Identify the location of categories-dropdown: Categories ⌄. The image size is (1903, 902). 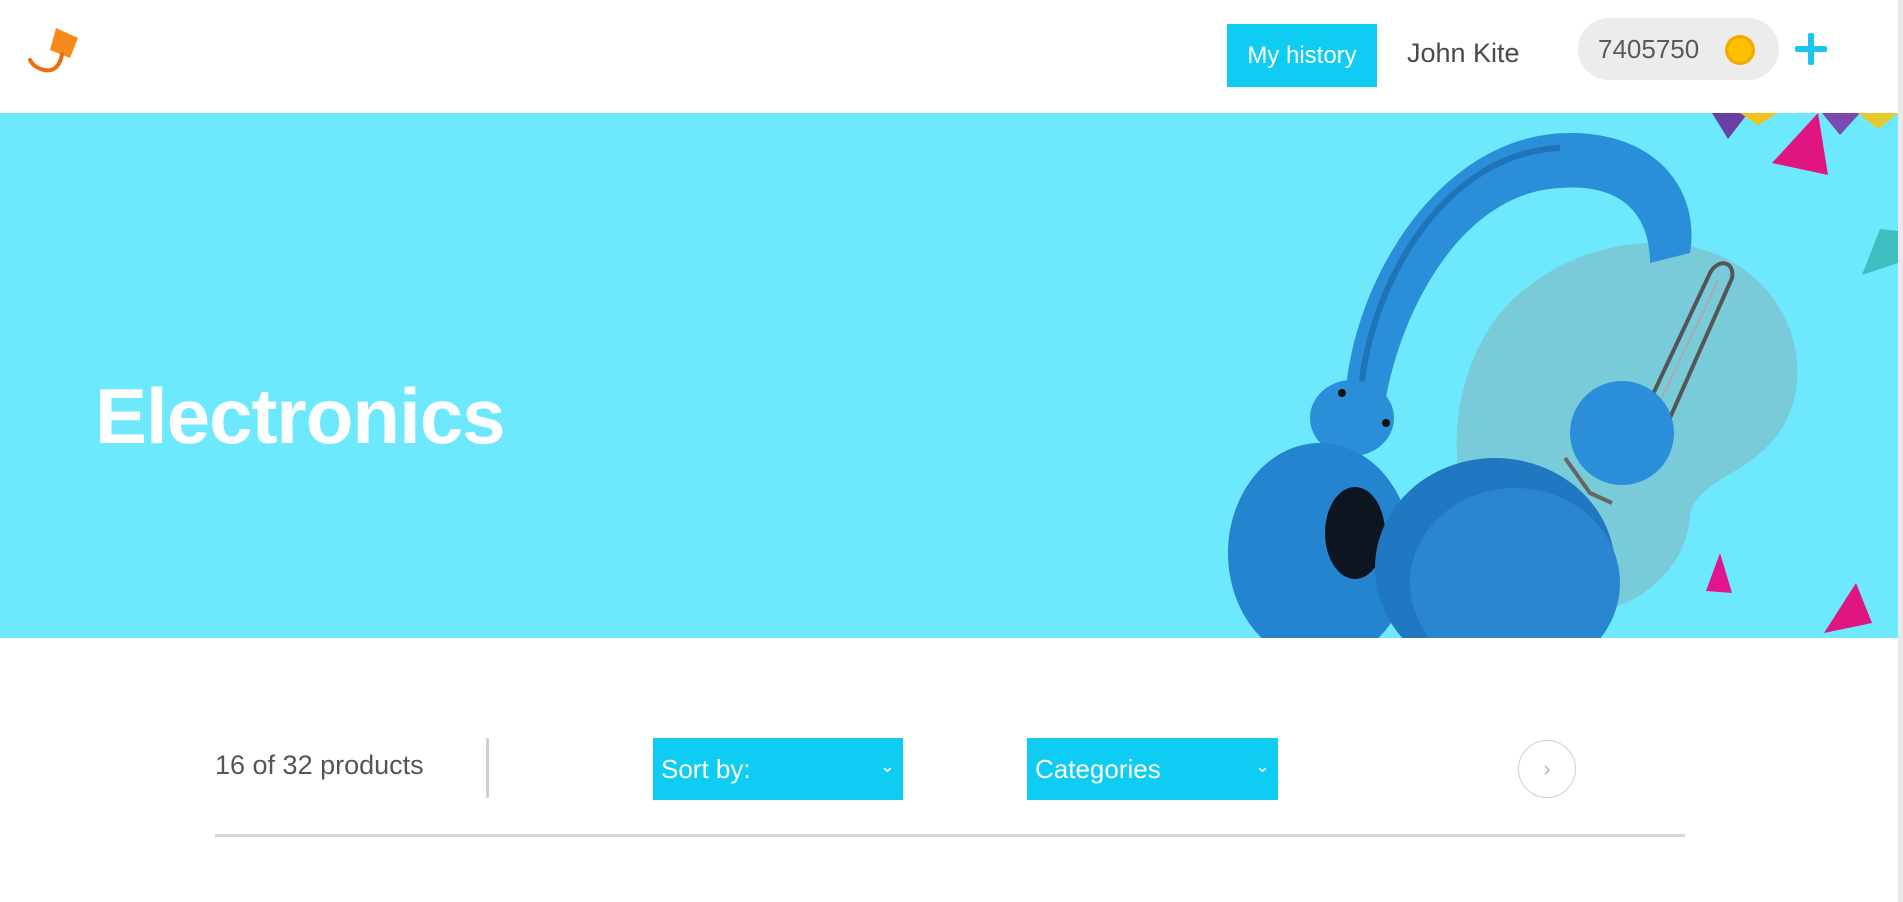
(1152, 769).